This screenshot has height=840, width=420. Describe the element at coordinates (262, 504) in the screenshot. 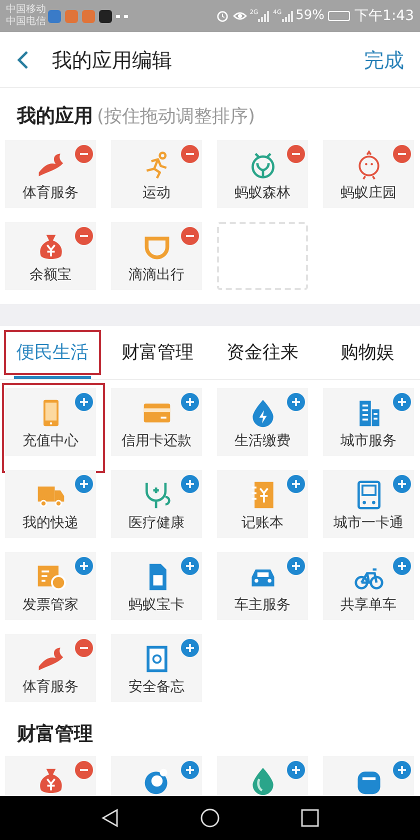

I see `app-tile: 记账本` at that location.